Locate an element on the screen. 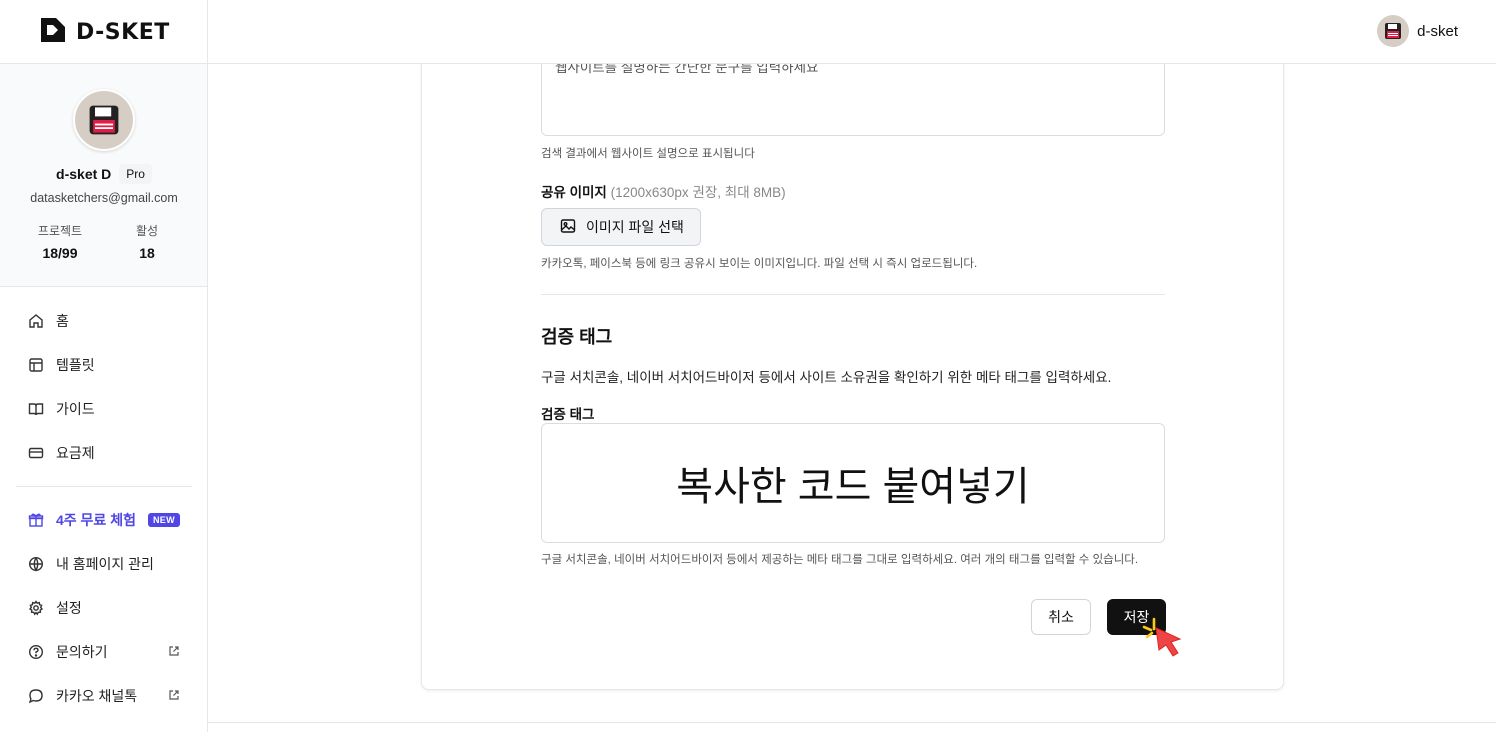 The height and width of the screenshot is (732, 1496). book-icon is located at coordinates (36, 409).